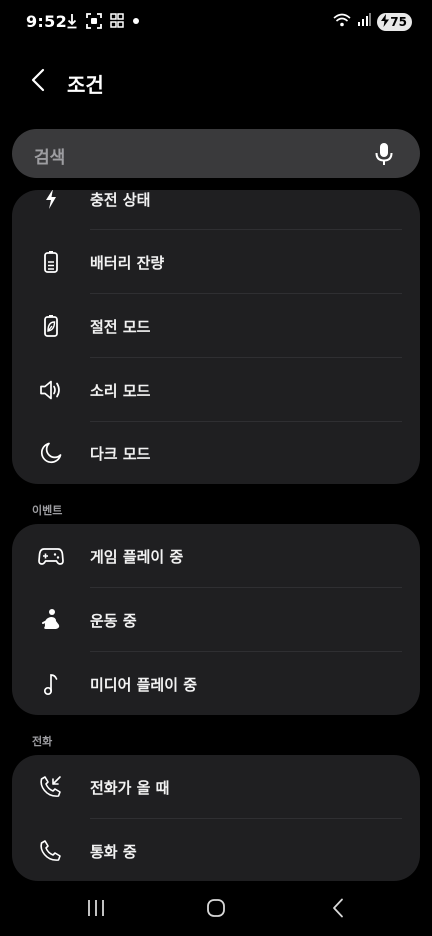  I want to click on list-item-label: 소리 모드, so click(120, 390).